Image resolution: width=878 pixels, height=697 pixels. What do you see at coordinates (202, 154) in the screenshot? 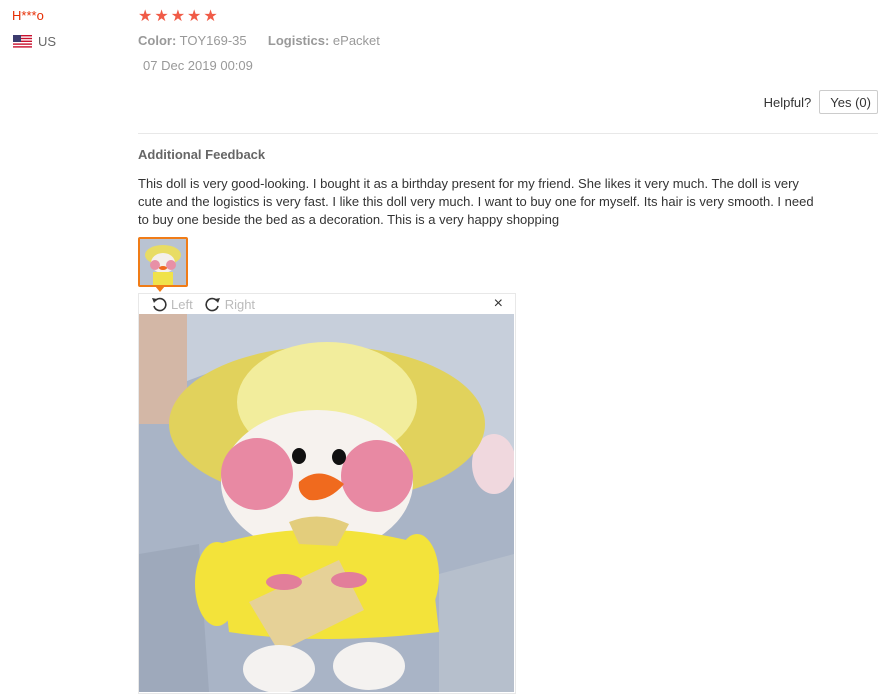
I see `additional-feedback-title: Additional Feedback` at bounding box center [202, 154].